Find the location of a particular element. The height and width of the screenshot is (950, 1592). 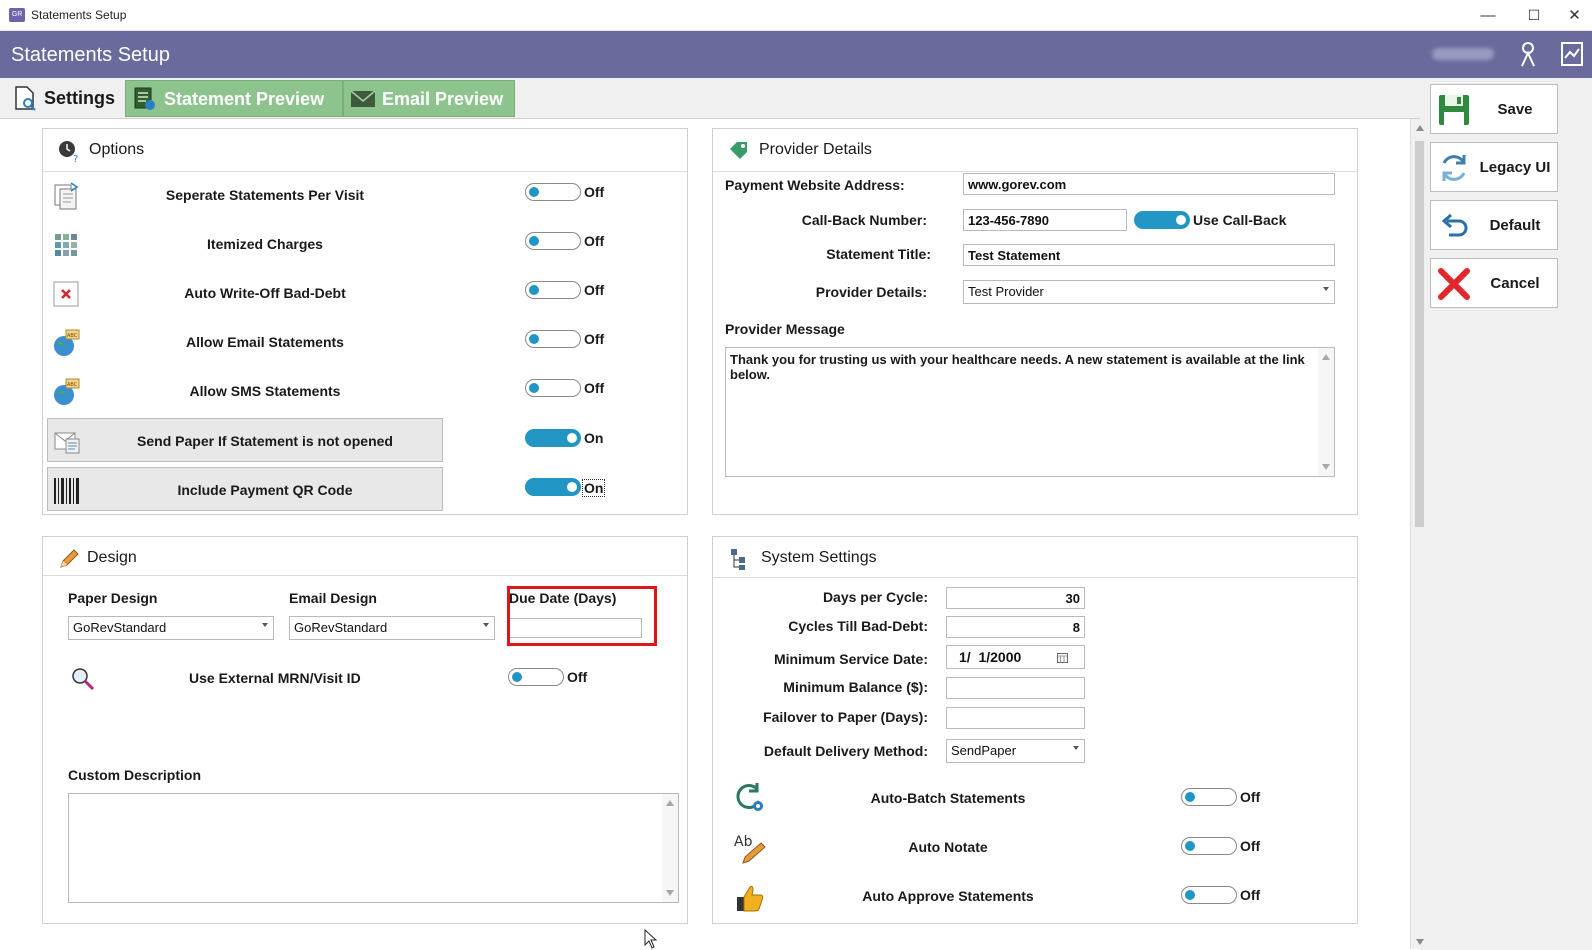

provider-details-title: Provider Details is located at coordinates (815, 149).